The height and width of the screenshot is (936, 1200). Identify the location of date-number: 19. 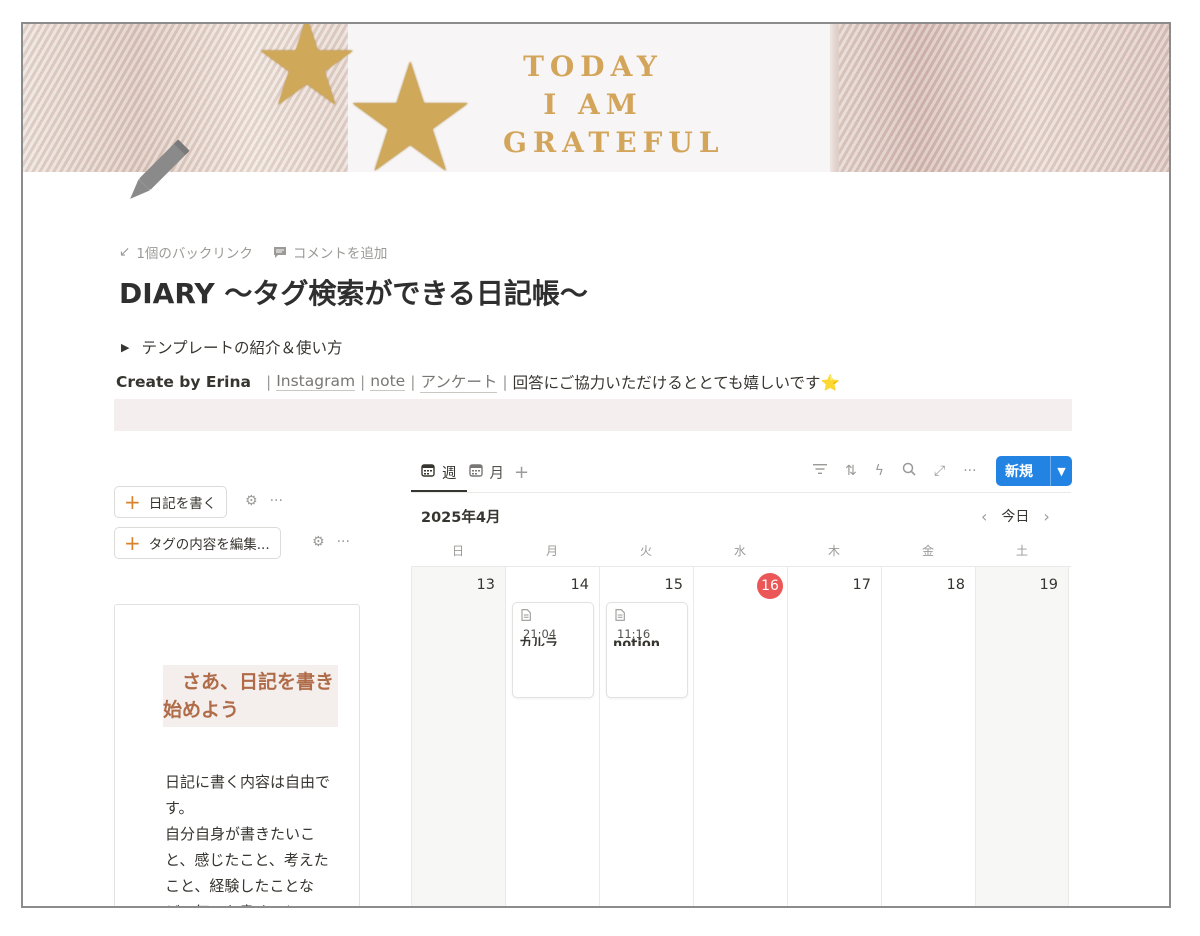
(1048, 585).